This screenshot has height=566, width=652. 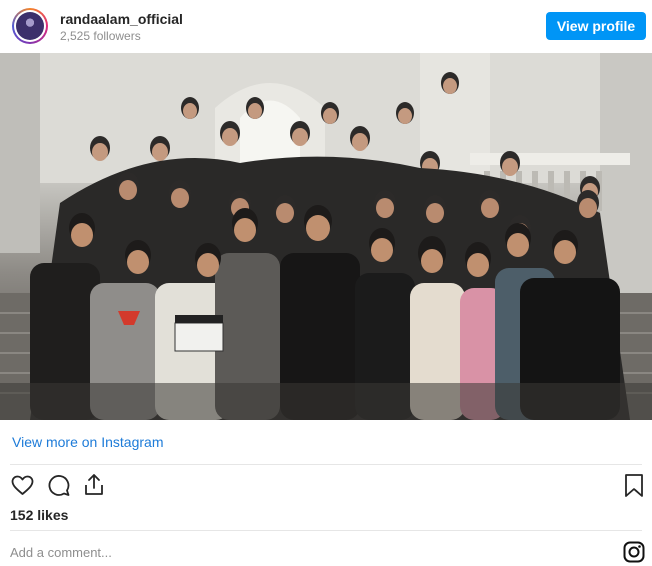 What do you see at coordinates (100, 36) in the screenshot?
I see `follower-count: 2,525 followers` at bounding box center [100, 36].